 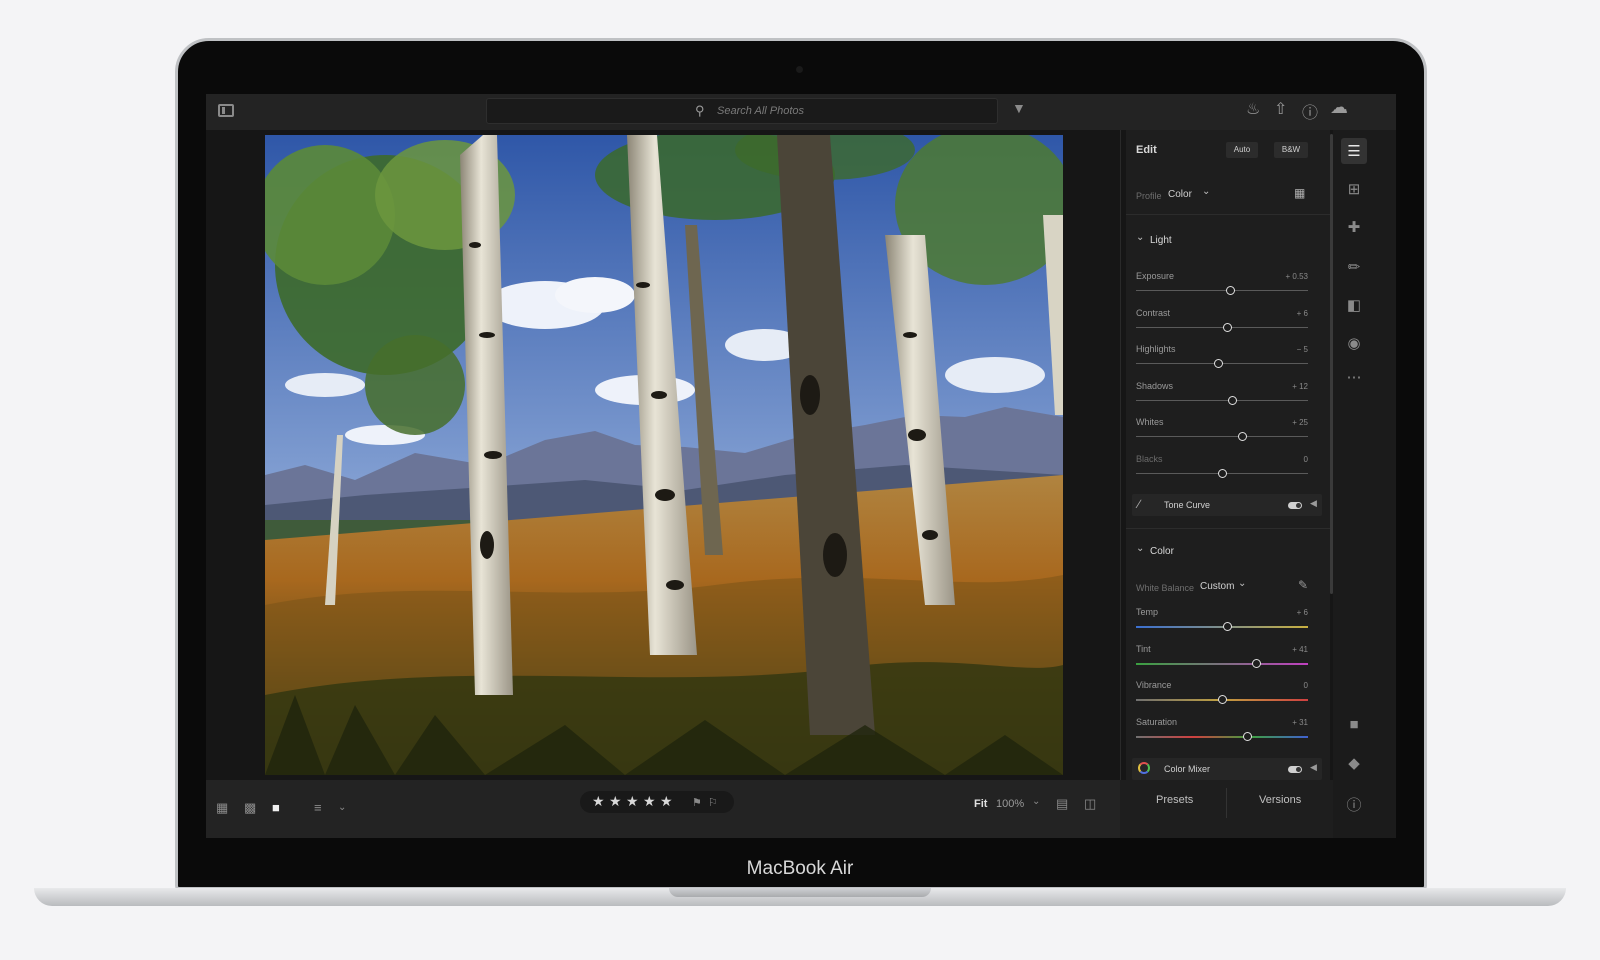 I want to click on fit-button: Fit, so click(x=980, y=804).